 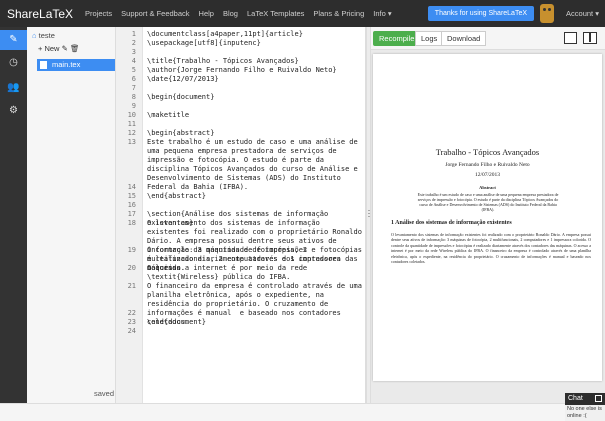 I want to click on new-file-toolbar: + New ✎ 🗑, so click(x=59, y=48).